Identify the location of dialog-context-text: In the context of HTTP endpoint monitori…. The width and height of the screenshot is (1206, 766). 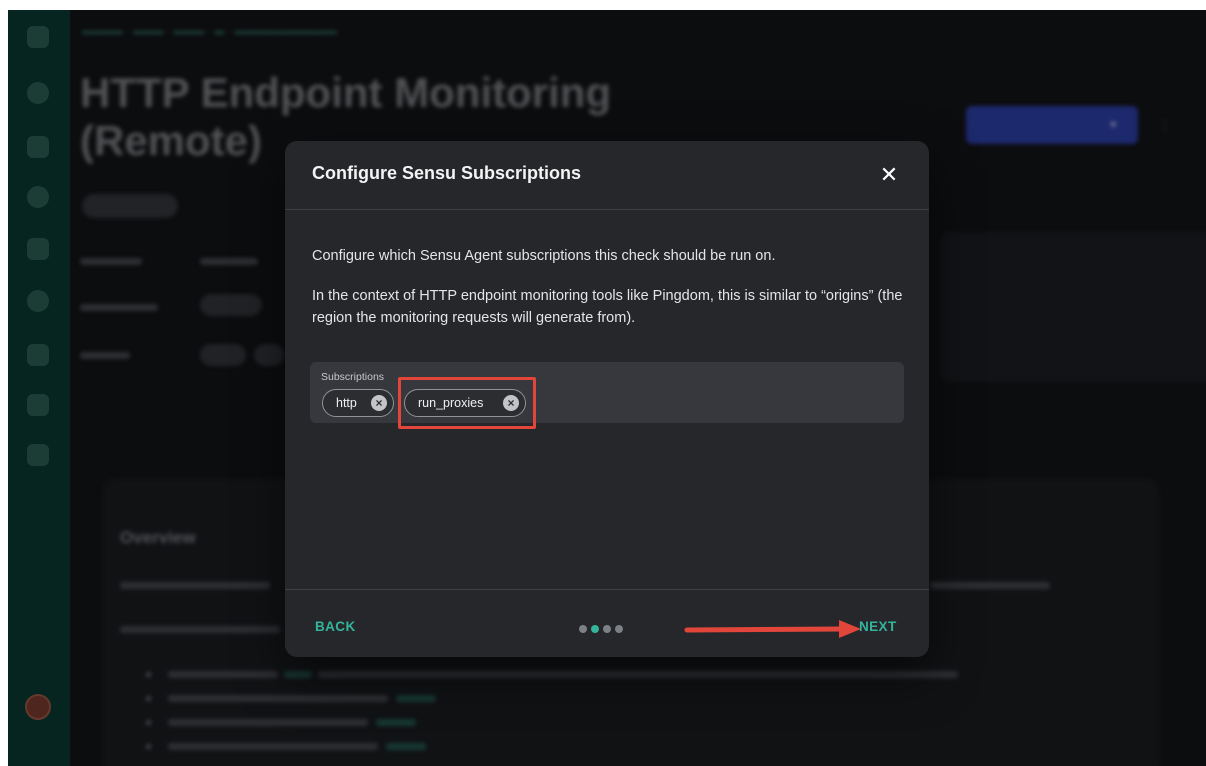
(607, 307).